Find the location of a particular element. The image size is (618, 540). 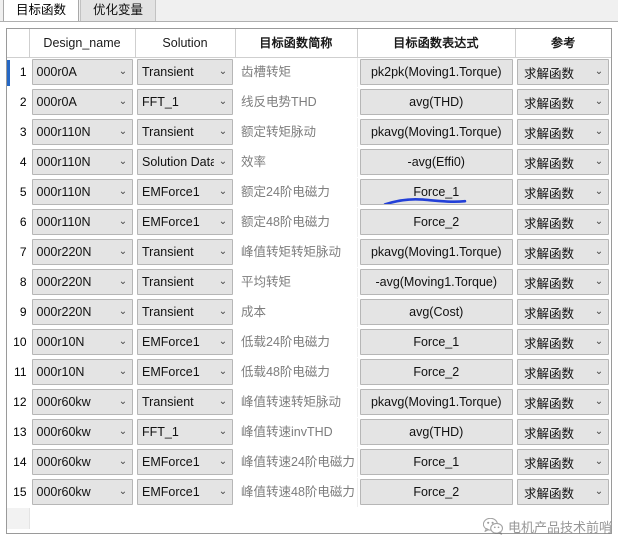

expression-cell: -avg(Effi0) is located at coordinates (436, 162).